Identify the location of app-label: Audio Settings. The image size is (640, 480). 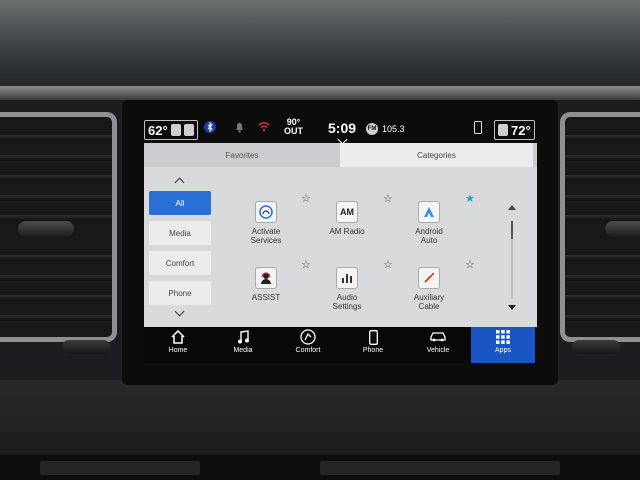
(347, 302).